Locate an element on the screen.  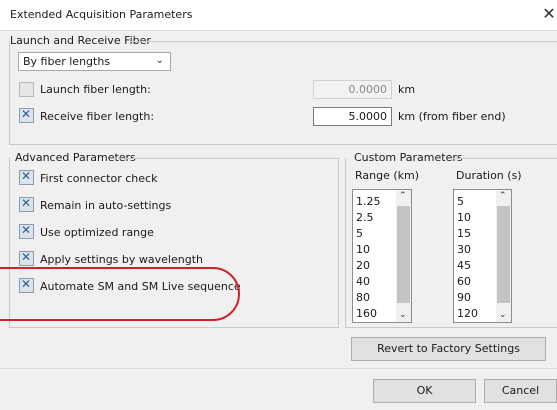
apply-settings-by-wavelength-label: Apply settings by wavelength is located at coordinates (121, 259).